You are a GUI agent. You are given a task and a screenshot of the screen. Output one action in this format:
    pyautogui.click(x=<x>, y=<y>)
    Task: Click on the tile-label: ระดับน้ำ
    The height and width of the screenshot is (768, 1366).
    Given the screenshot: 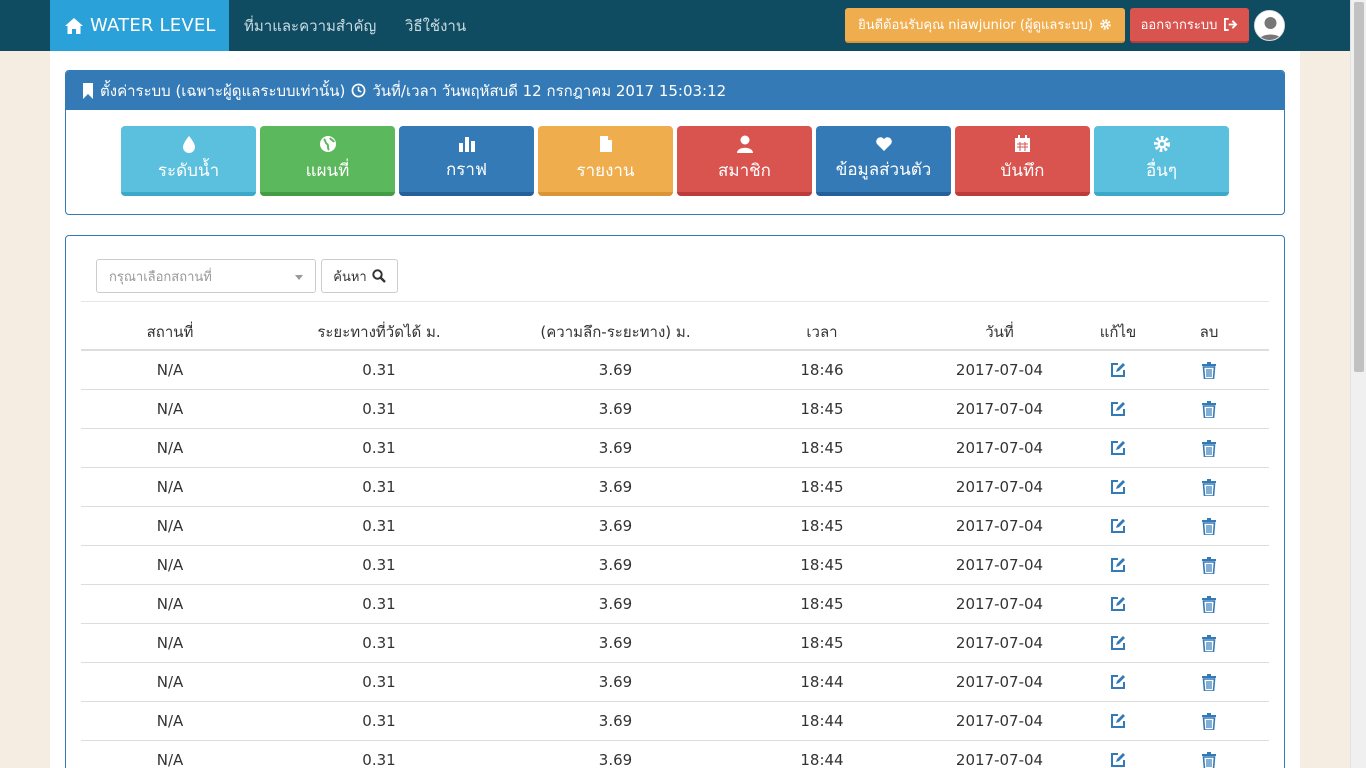 What is the action you would take?
    pyautogui.click(x=188, y=170)
    